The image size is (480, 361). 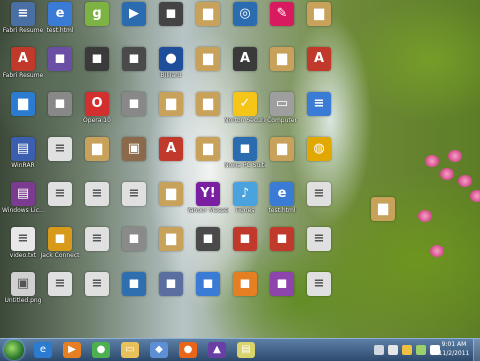 What do you see at coordinates (97, 114) in the screenshot?
I see `desktop-shortcut: O Opera 10` at bounding box center [97, 114].